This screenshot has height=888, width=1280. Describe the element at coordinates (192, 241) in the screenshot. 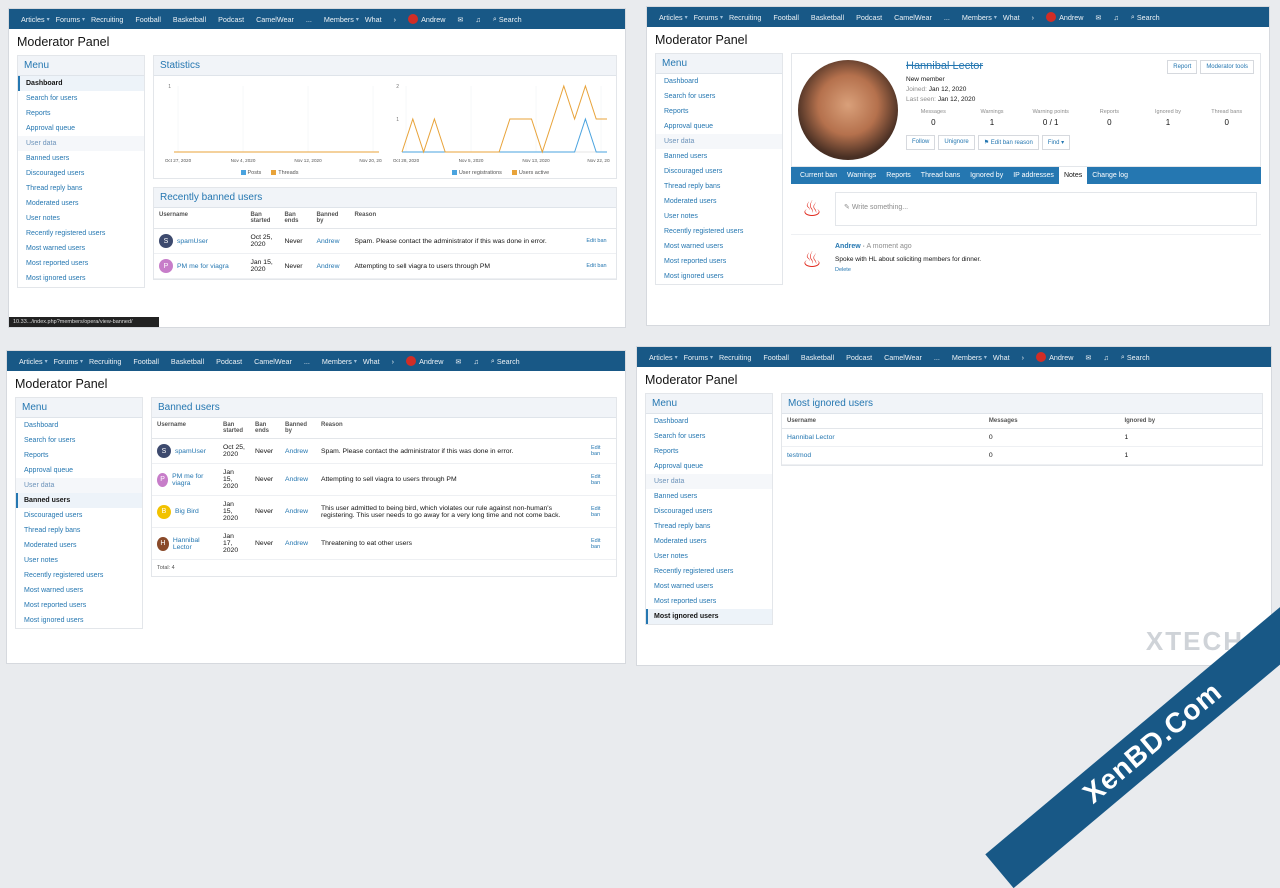

I see `username-link: spamUser` at that location.